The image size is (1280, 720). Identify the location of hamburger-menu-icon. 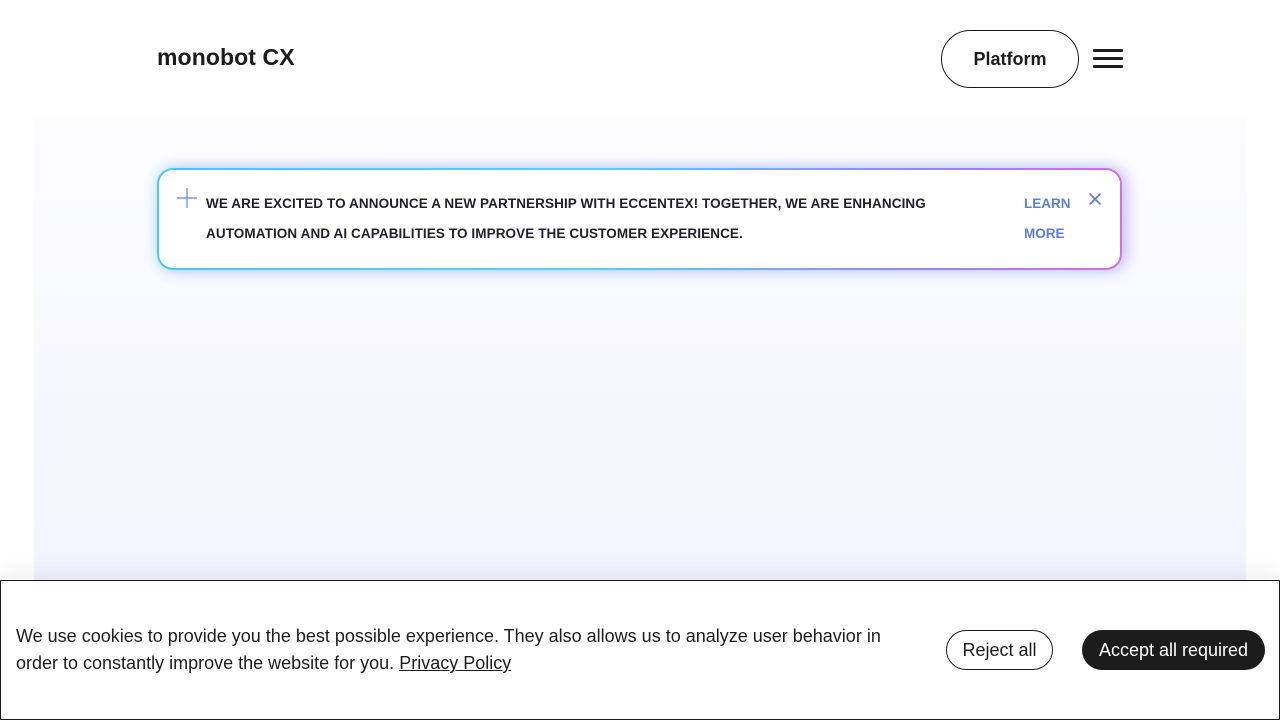
(1108, 59).